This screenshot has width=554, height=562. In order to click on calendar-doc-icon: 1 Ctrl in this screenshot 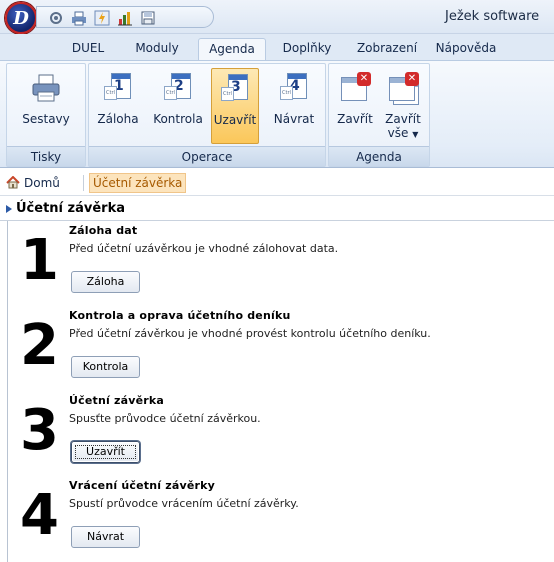, I will do `click(118, 88)`.